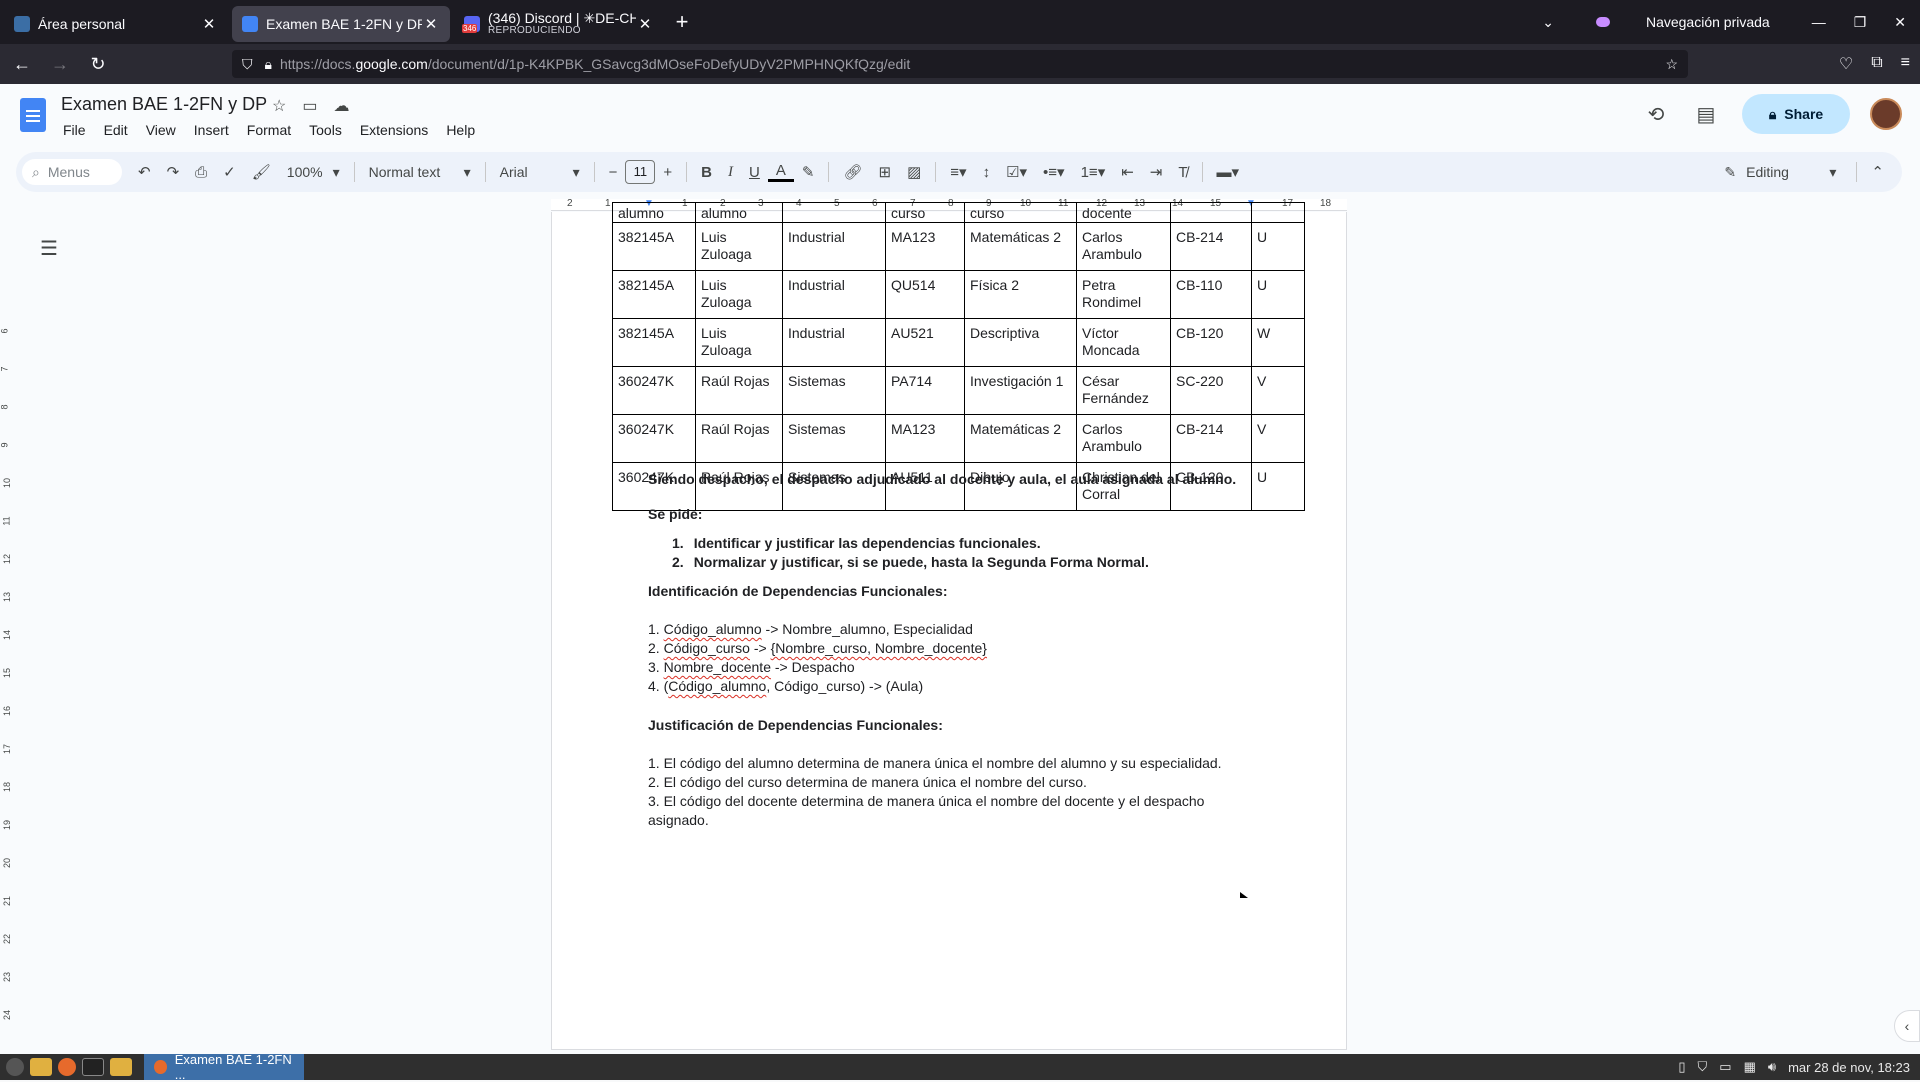  What do you see at coordinates (164, 104) in the screenshot?
I see `document-title: Examen BAE 1-2FN y DP` at bounding box center [164, 104].